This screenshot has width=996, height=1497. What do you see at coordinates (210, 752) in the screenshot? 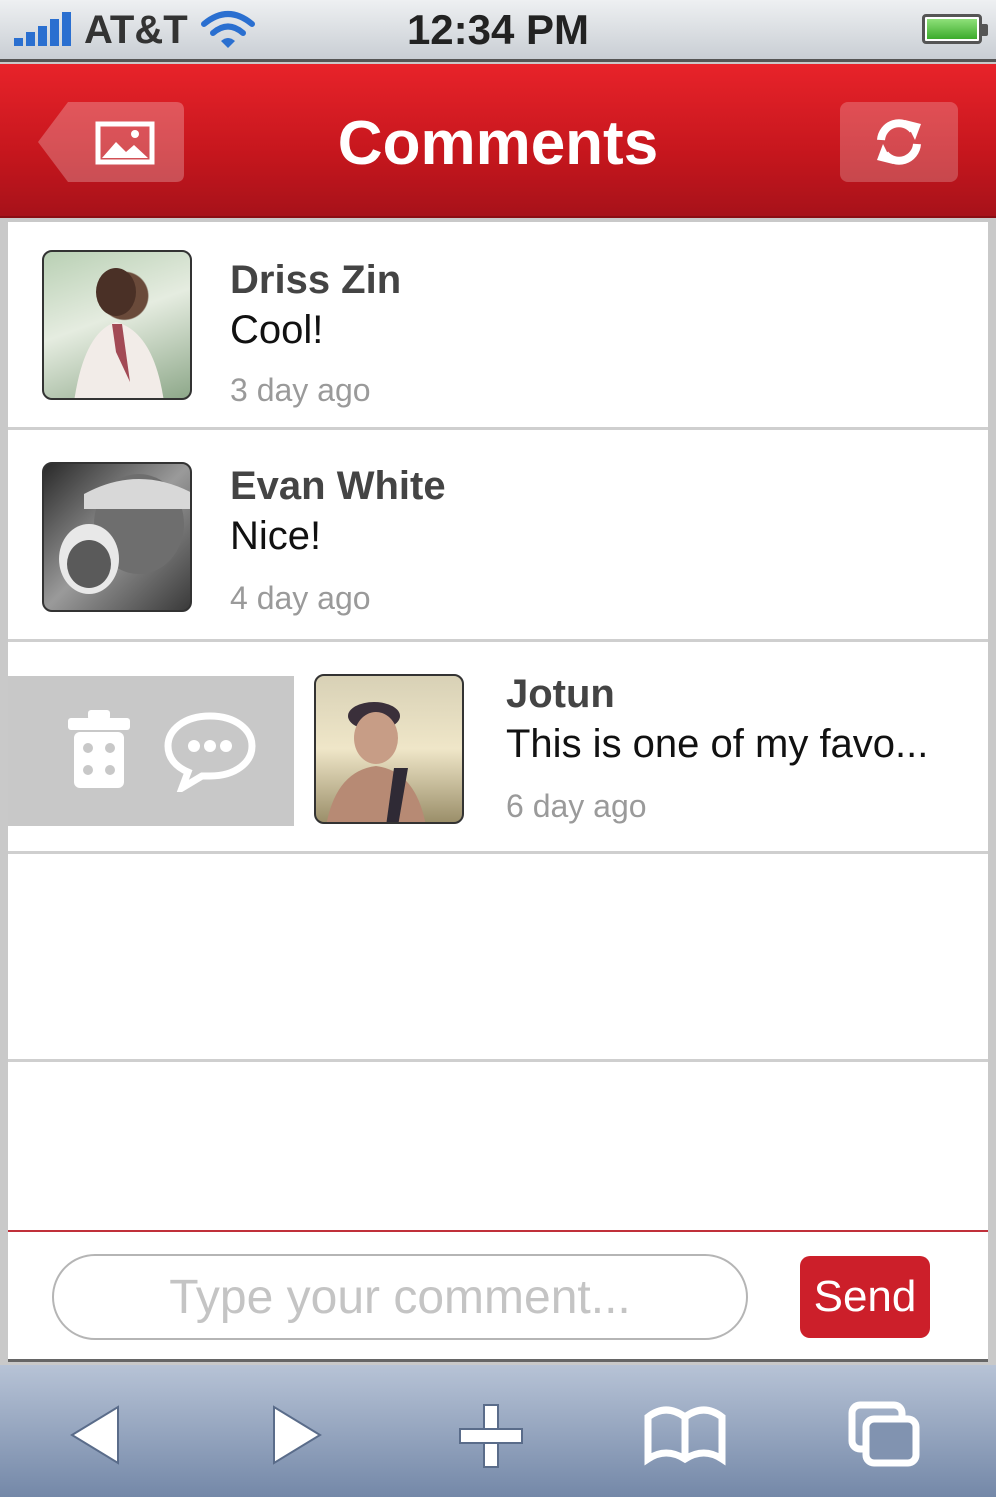
I see `reply-bubble-icon` at bounding box center [210, 752].